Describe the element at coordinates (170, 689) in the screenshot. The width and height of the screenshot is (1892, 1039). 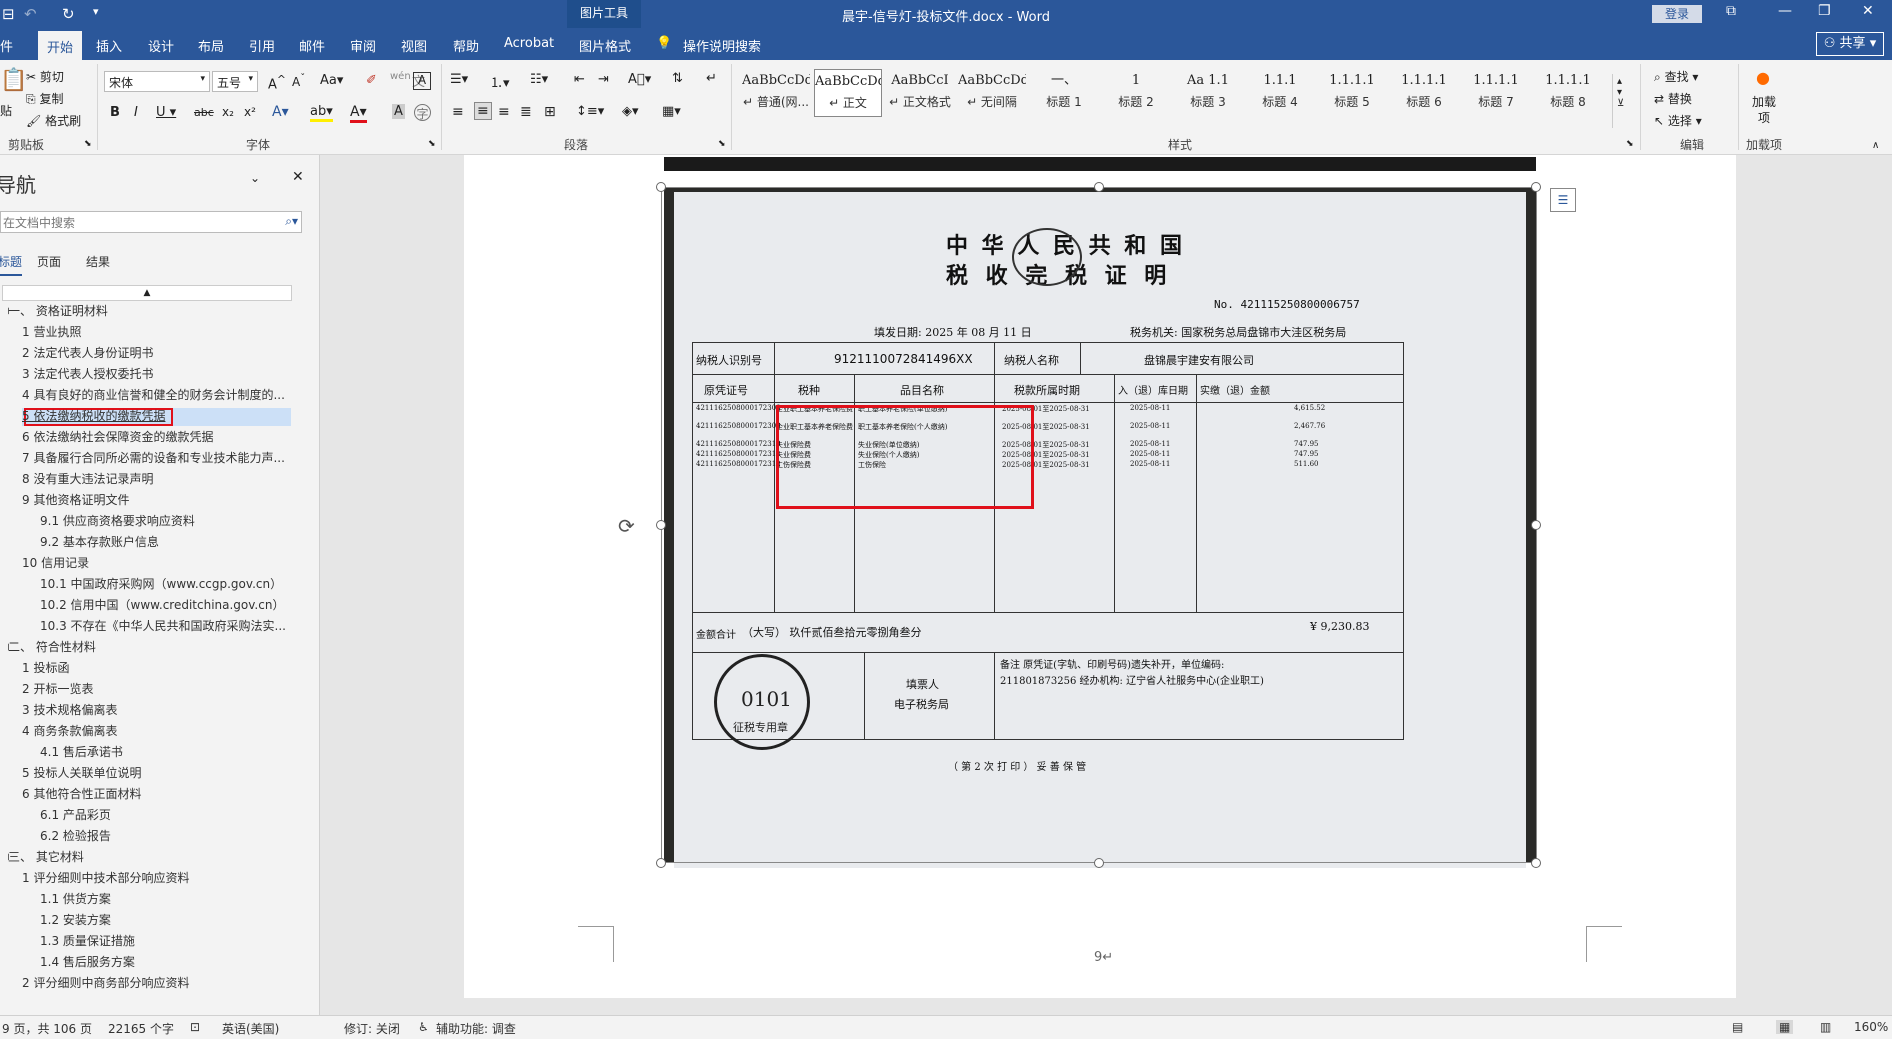
I see `nav-heading-item: 2 开标一览表` at that location.